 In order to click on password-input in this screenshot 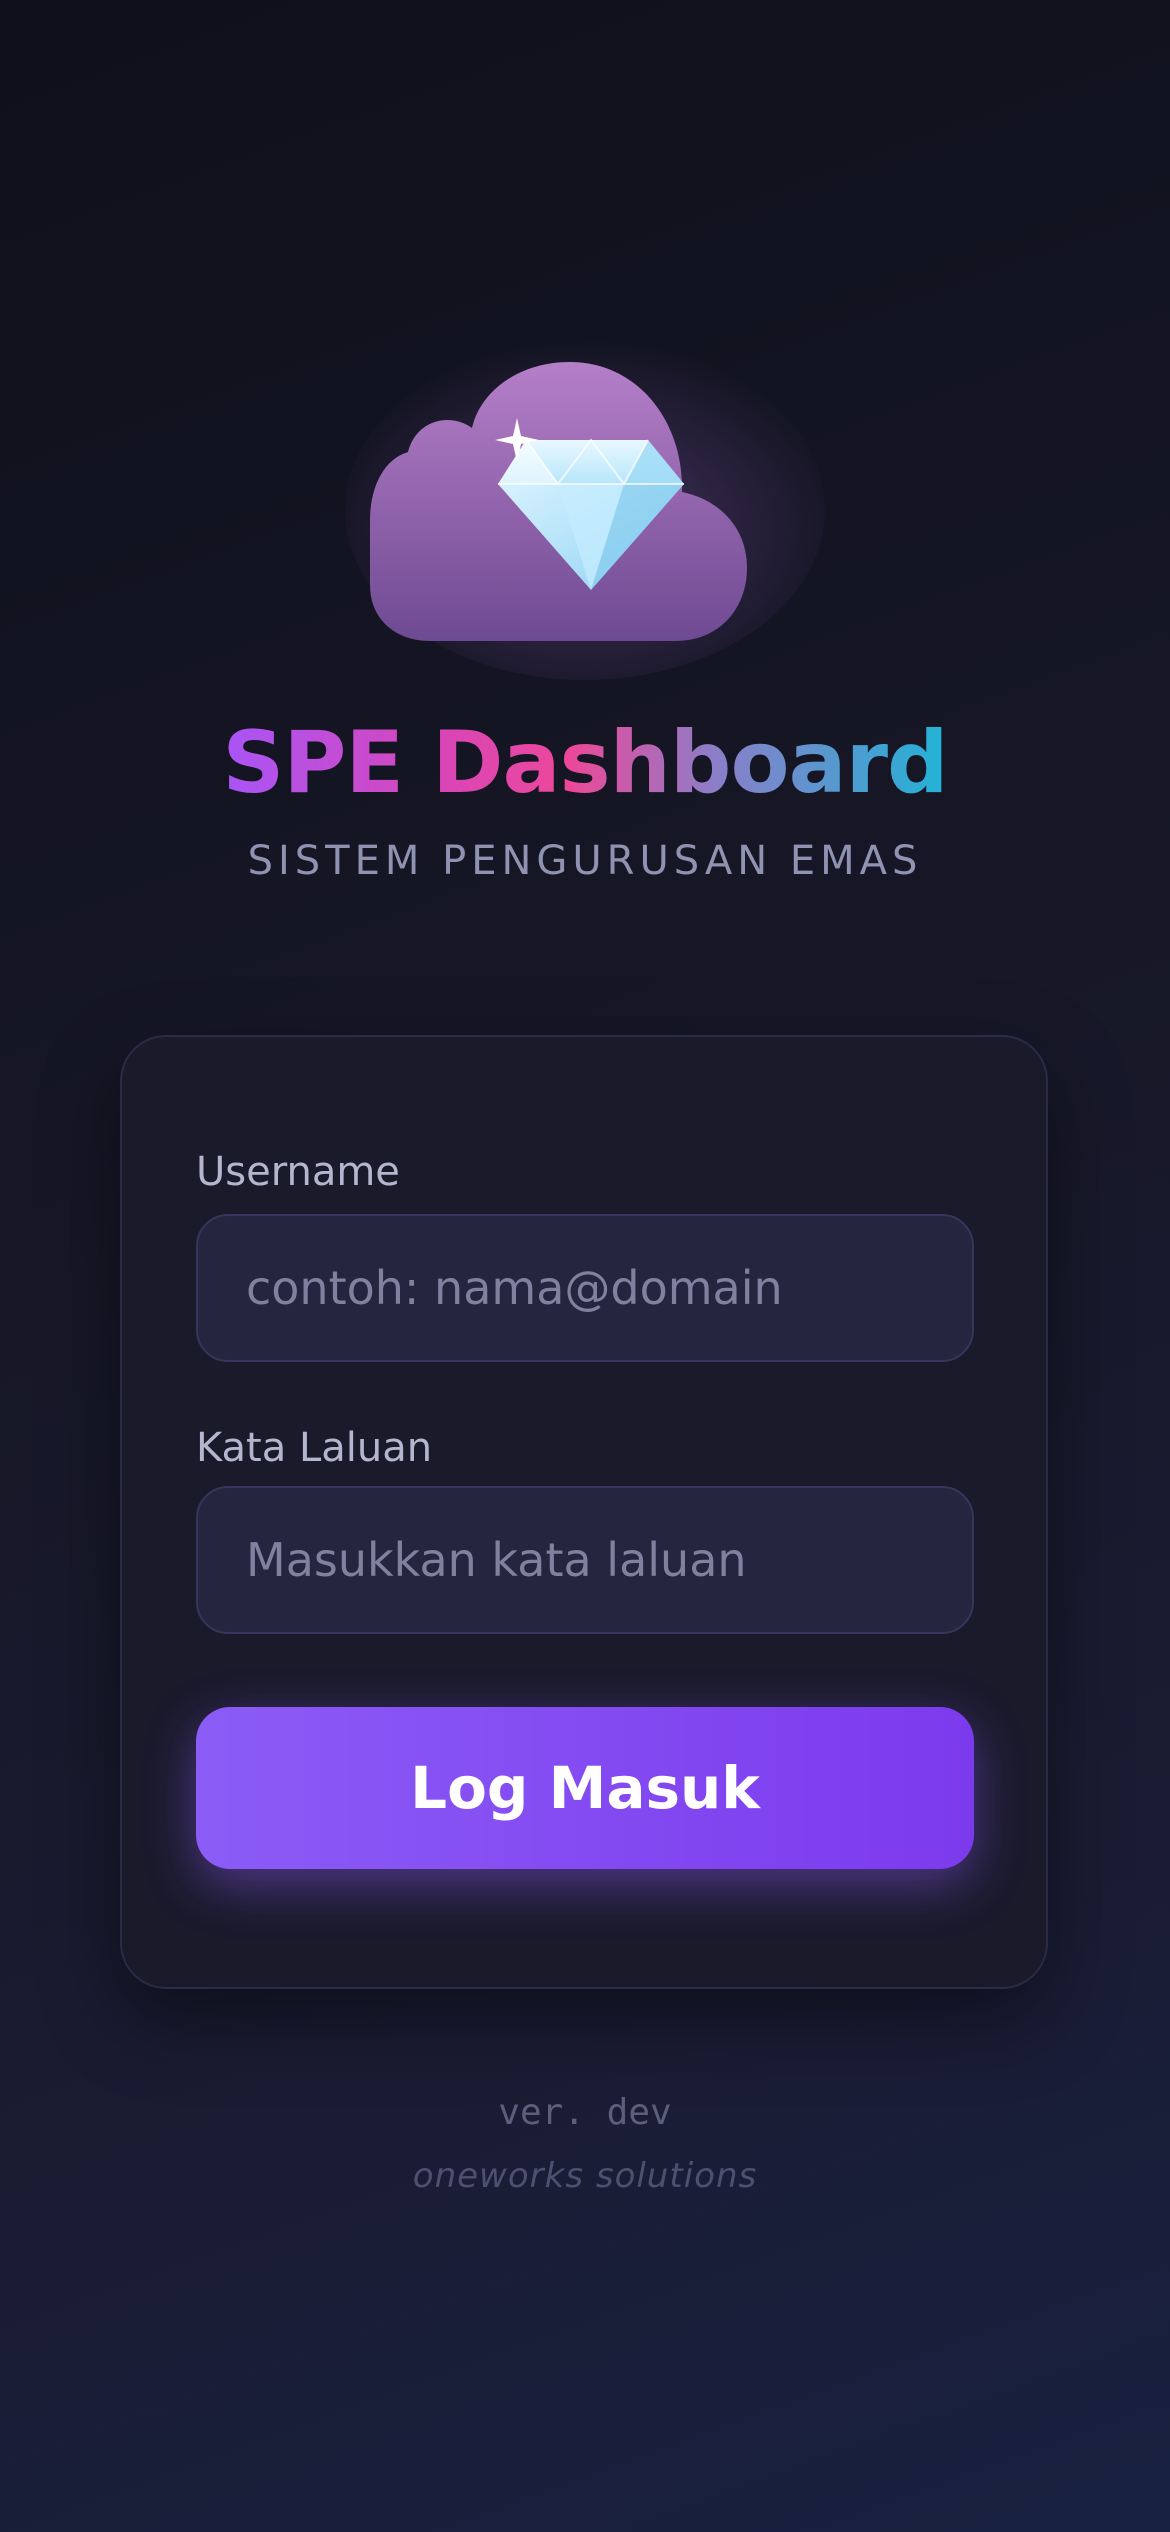, I will do `click(585, 1560)`.